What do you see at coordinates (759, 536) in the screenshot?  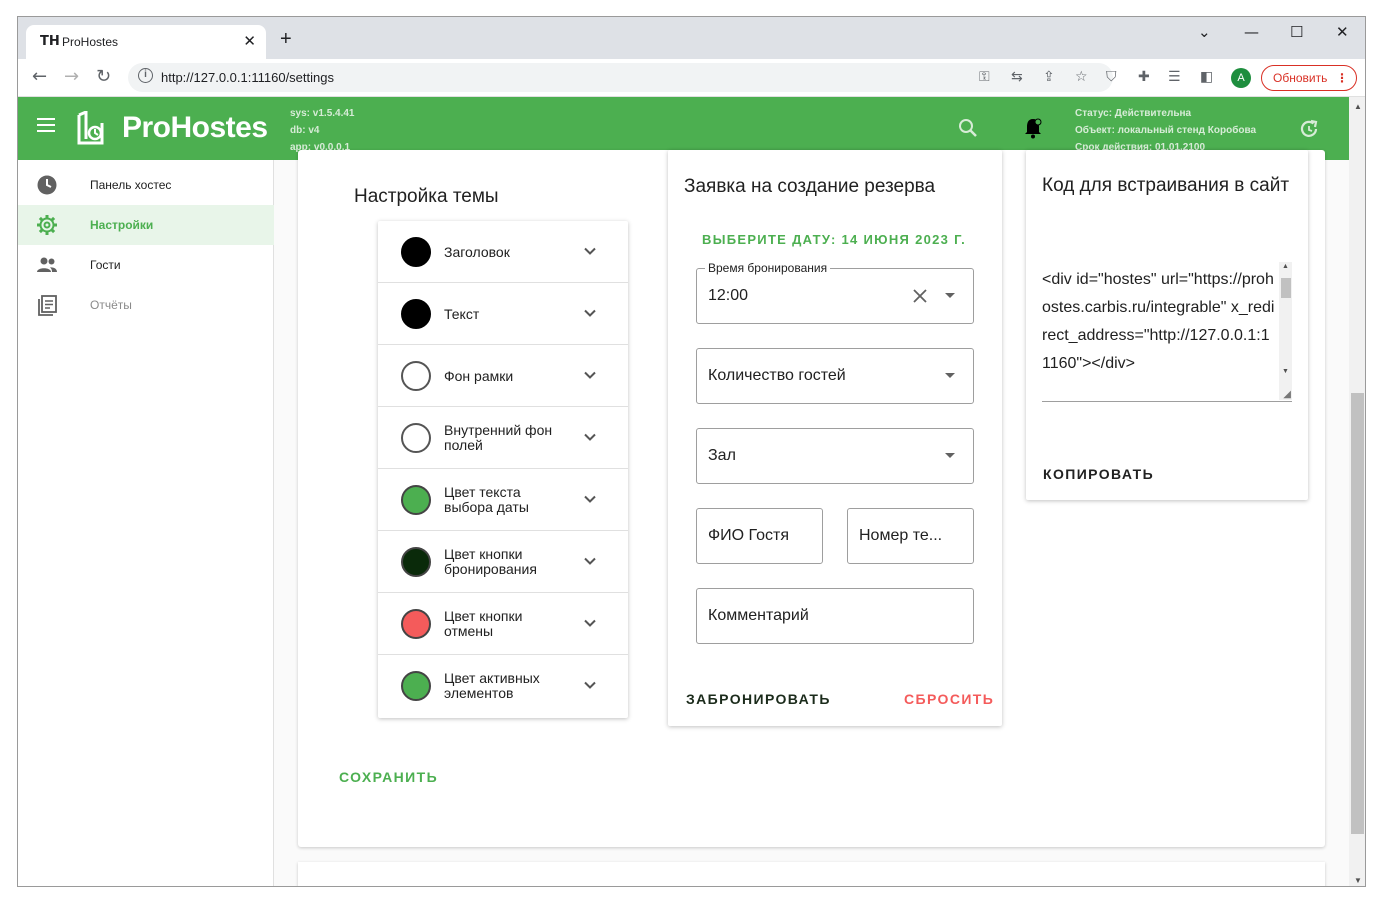 I see `guest-name-field: ФИО Гостя` at bounding box center [759, 536].